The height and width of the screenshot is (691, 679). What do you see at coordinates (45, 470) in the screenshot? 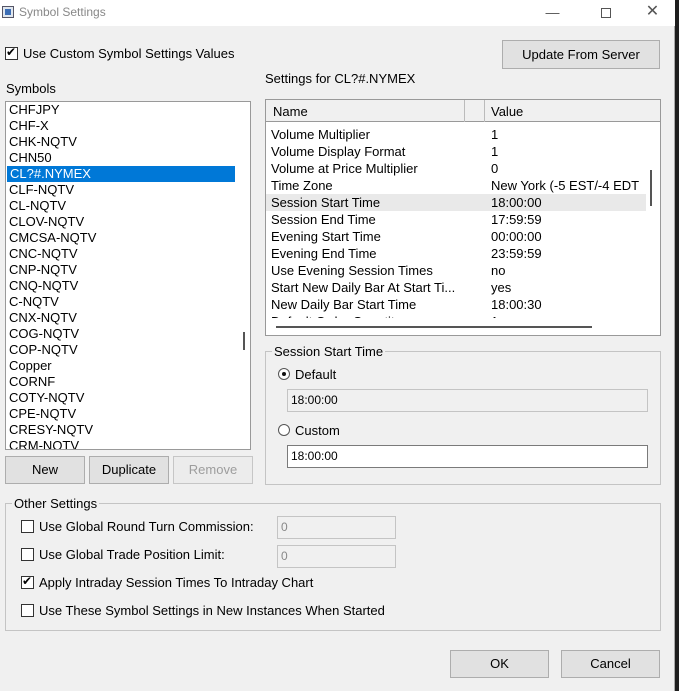
I see `new-button: New` at bounding box center [45, 470].